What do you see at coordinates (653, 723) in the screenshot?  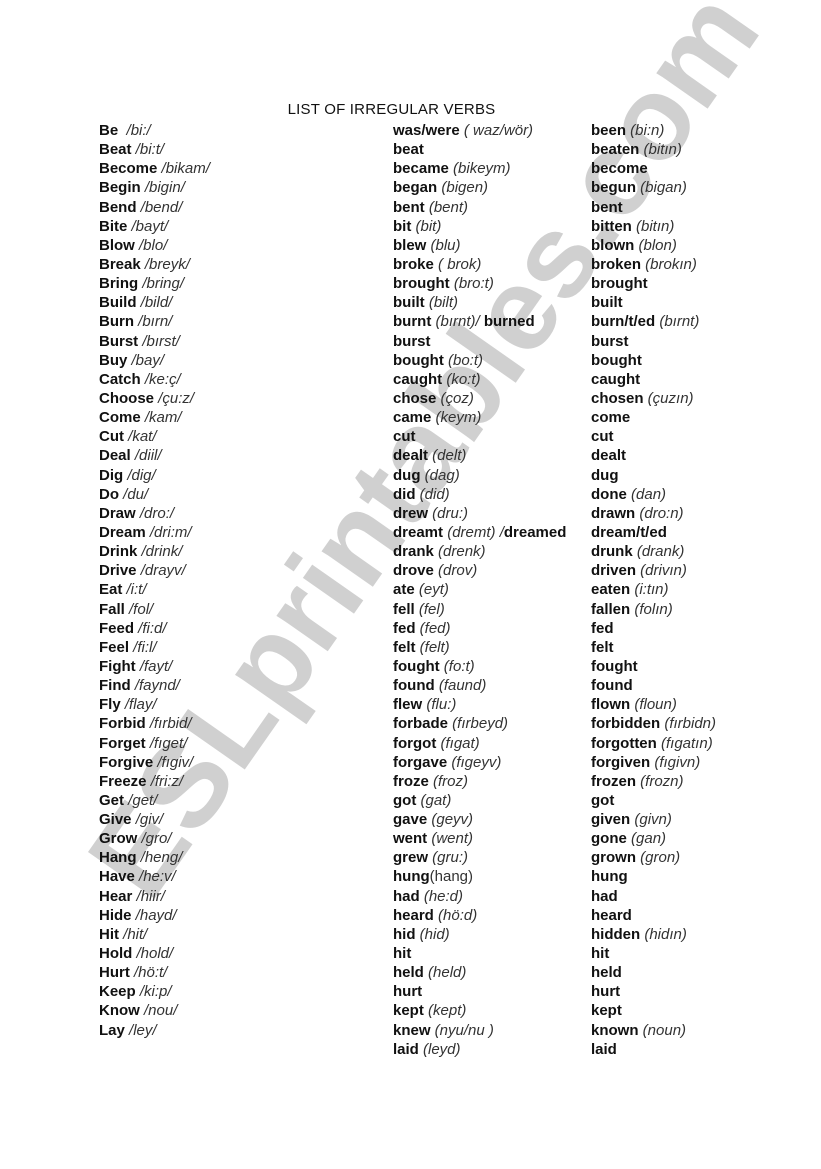 I see `verb-entry: forbidden (fırbidn)` at bounding box center [653, 723].